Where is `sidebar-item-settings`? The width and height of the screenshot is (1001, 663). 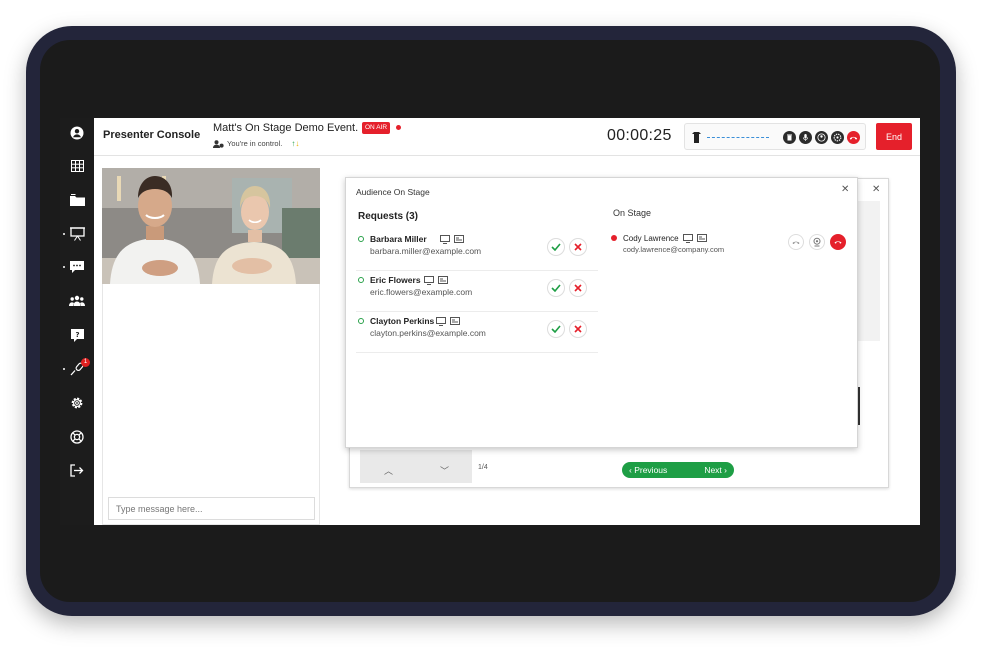 sidebar-item-settings is located at coordinates (77, 403).